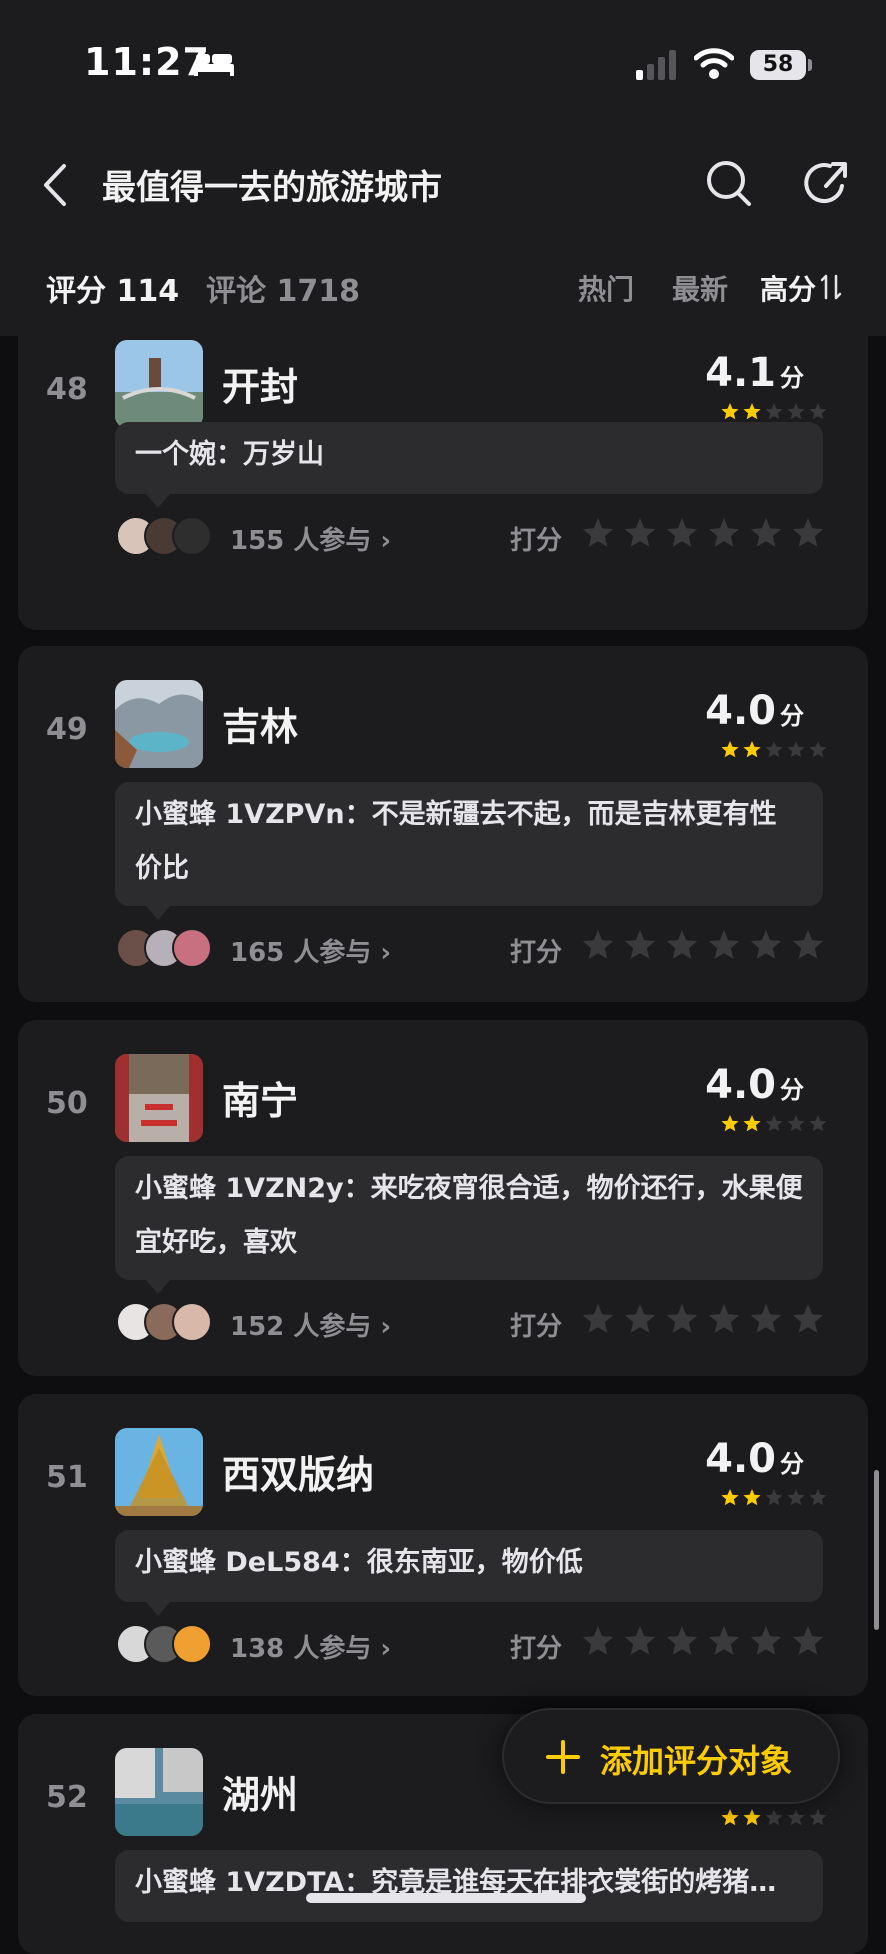  Describe the element at coordinates (446, 1898) in the screenshot. I see `home-indicator` at that location.